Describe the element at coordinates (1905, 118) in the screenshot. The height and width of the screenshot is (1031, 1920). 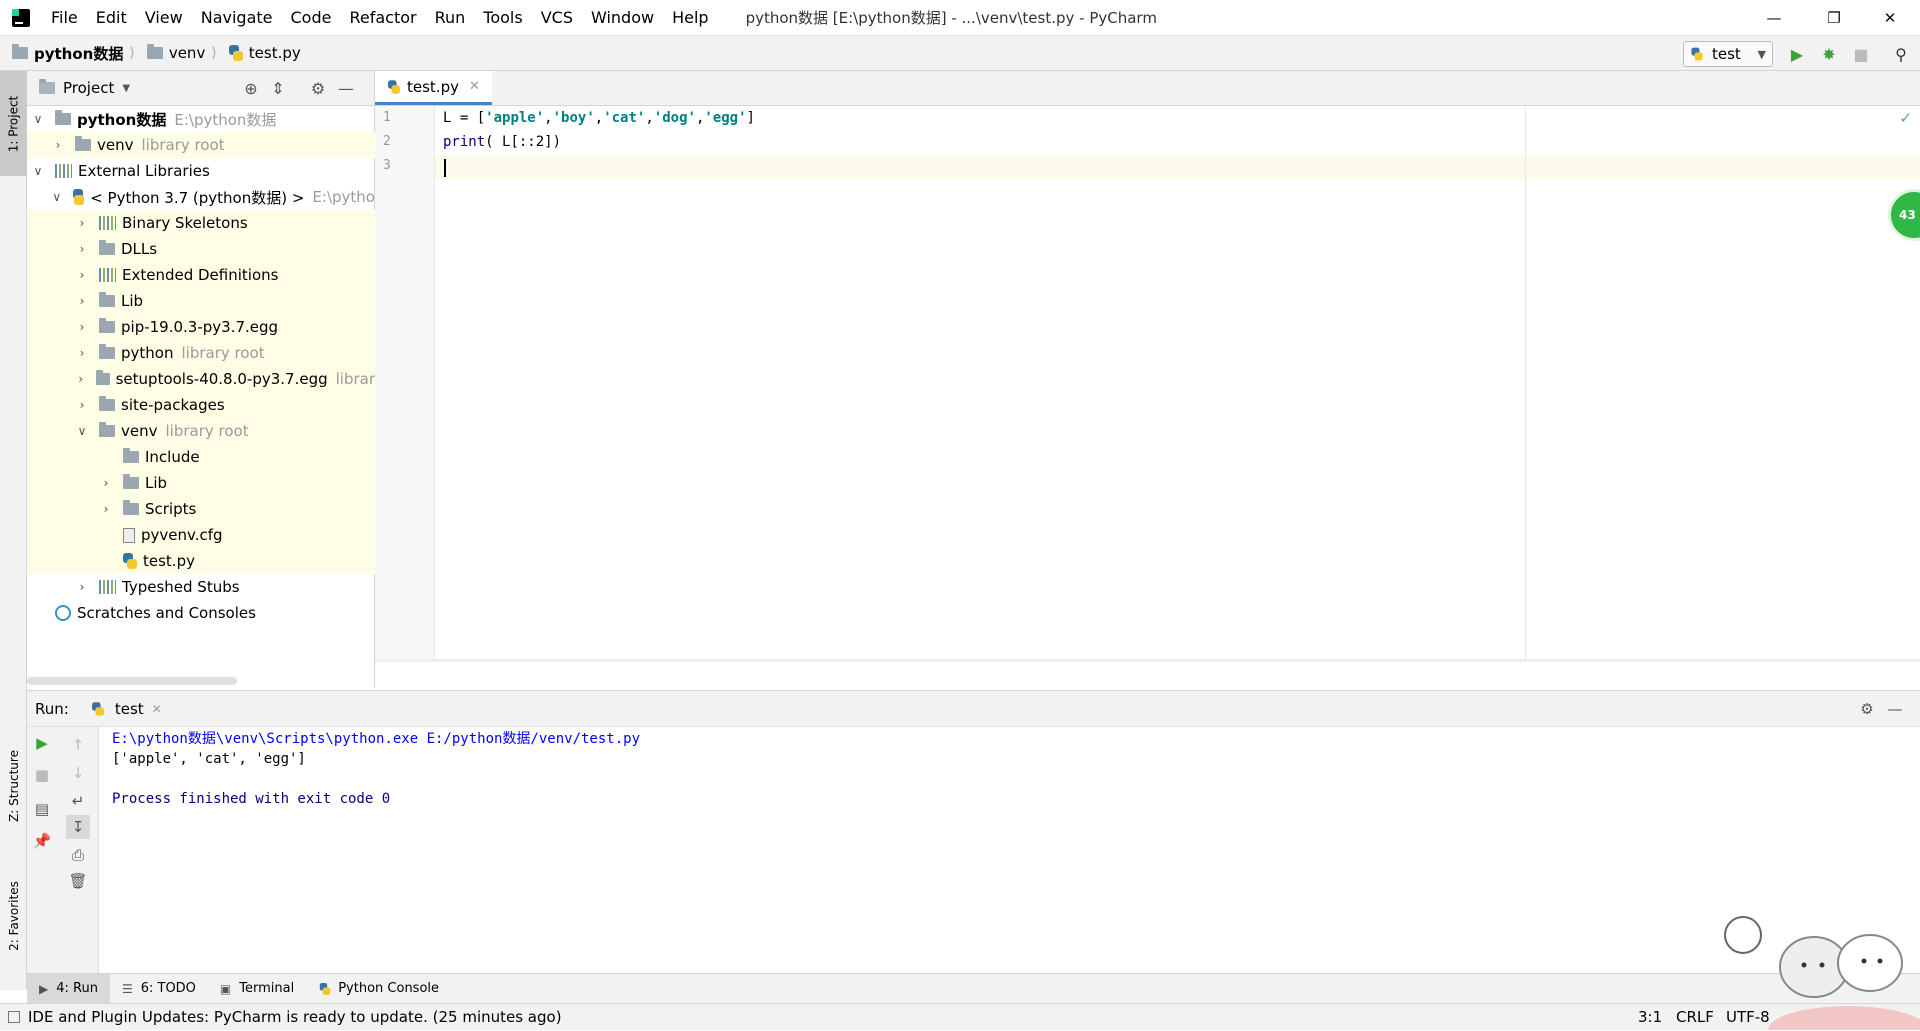
I see `inspection-ok-icon: ✓` at that location.